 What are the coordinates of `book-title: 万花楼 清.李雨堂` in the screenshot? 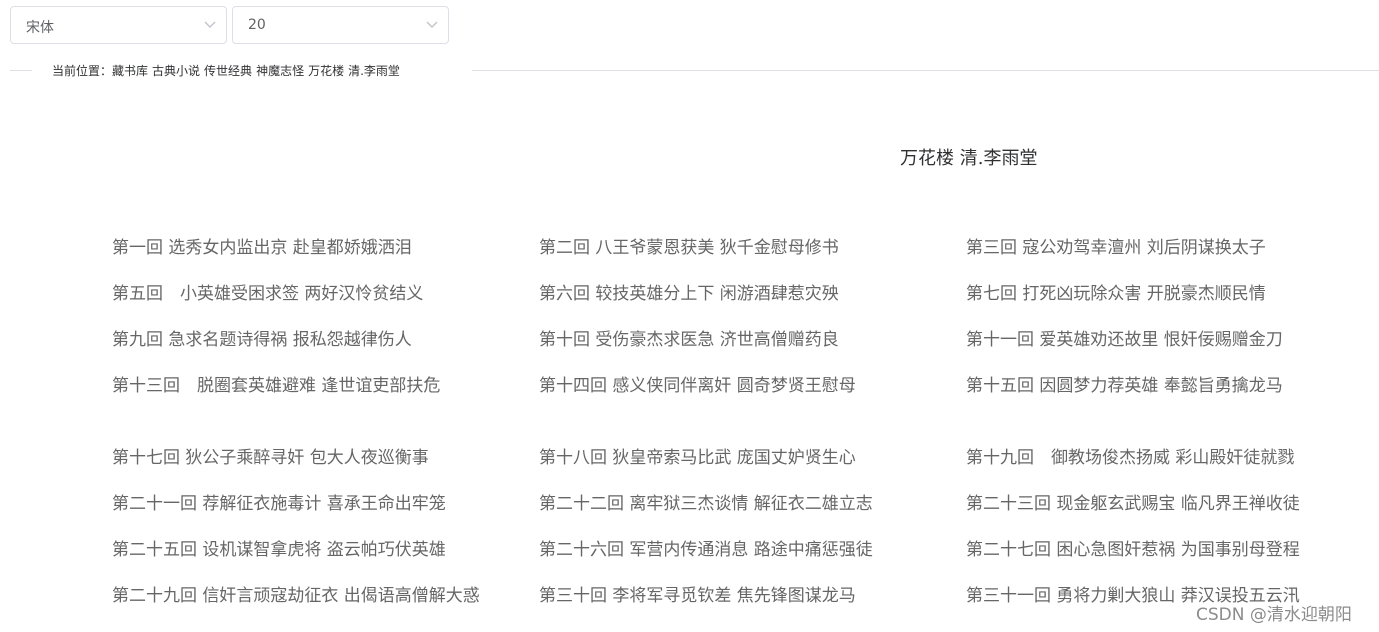 It's located at (969, 158).